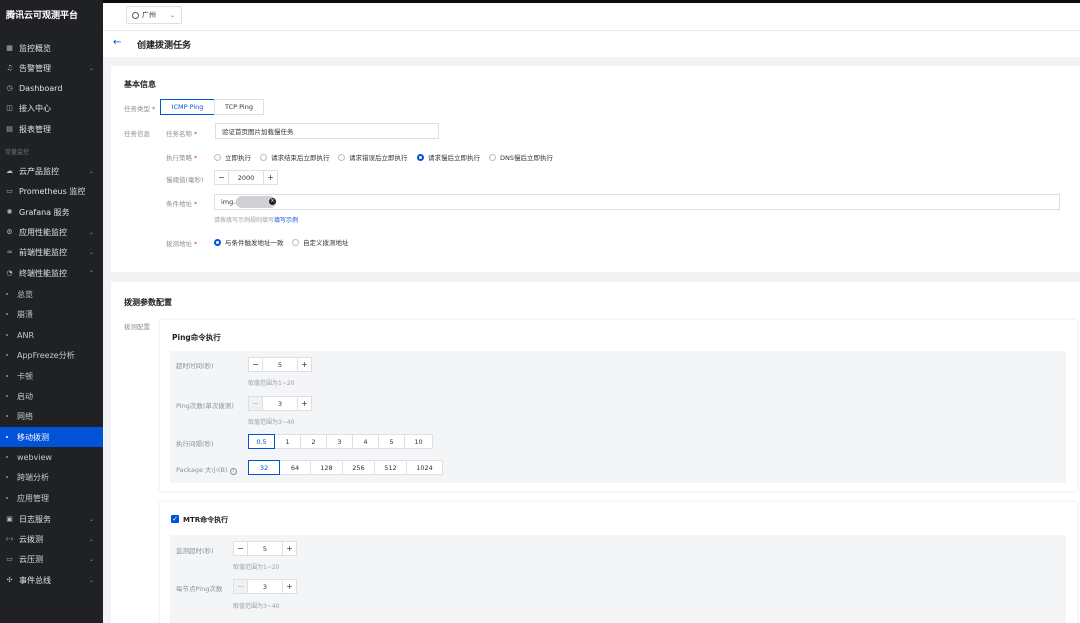 The image size is (1080, 623). What do you see at coordinates (448, 157) in the screenshot?
I see `strategy-radio-after-slow: 请求慢后立即执行` at bounding box center [448, 157].